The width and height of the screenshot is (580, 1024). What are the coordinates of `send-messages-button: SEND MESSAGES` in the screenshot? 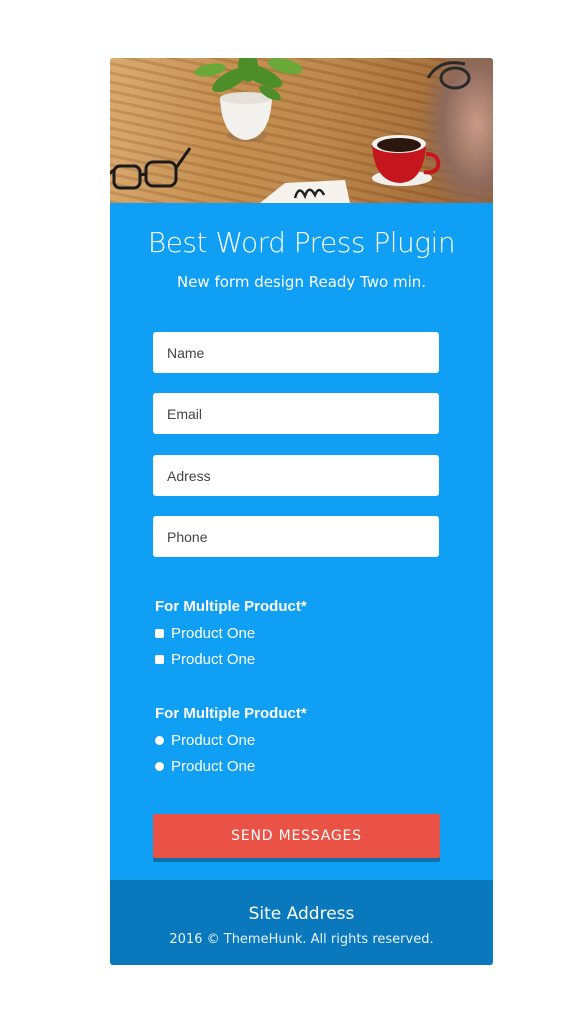 It's located at (296, 836).